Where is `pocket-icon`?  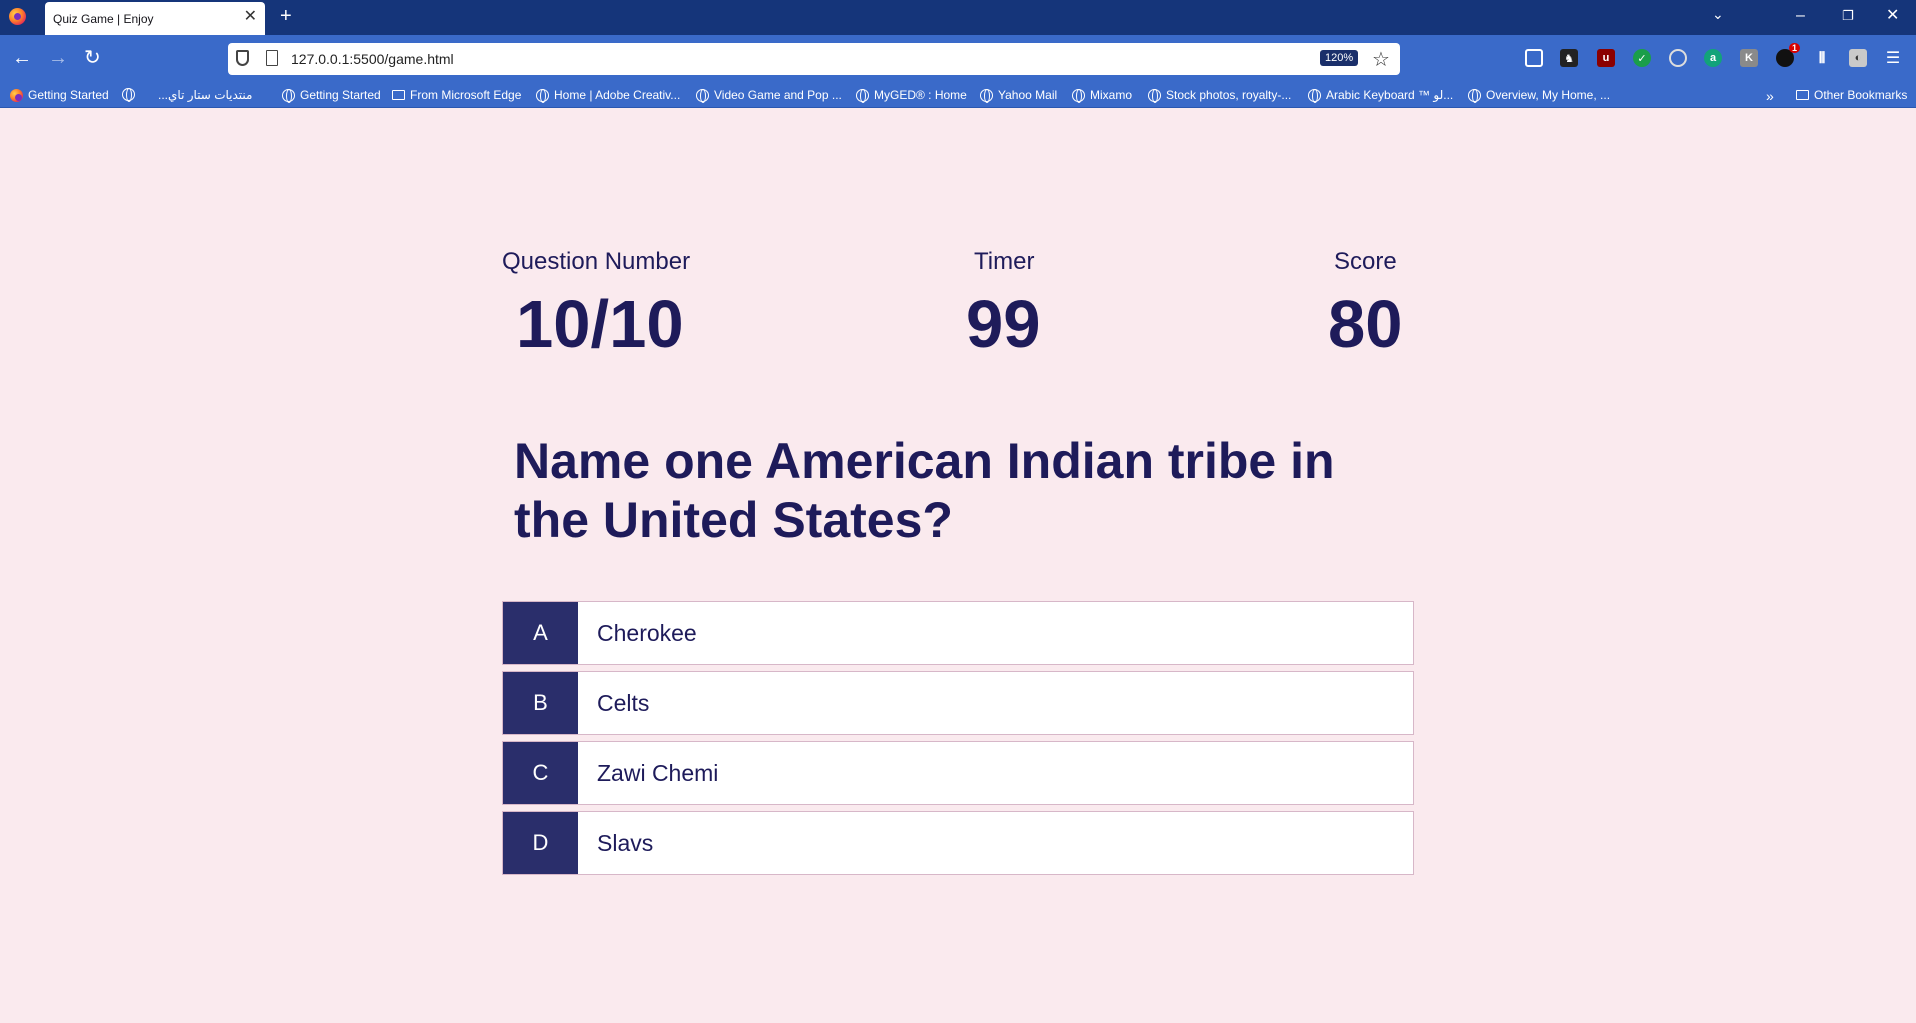 pocket-icon is located at coordinates (1534, 58).